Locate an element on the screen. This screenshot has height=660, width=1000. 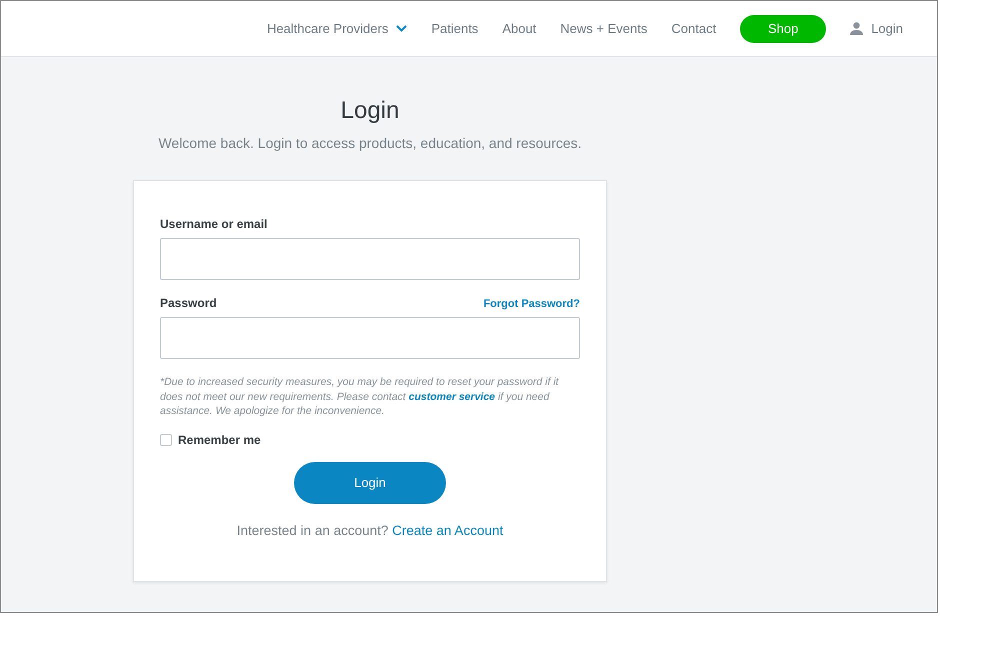
field-label: Password is located at coordinates (188, 303).